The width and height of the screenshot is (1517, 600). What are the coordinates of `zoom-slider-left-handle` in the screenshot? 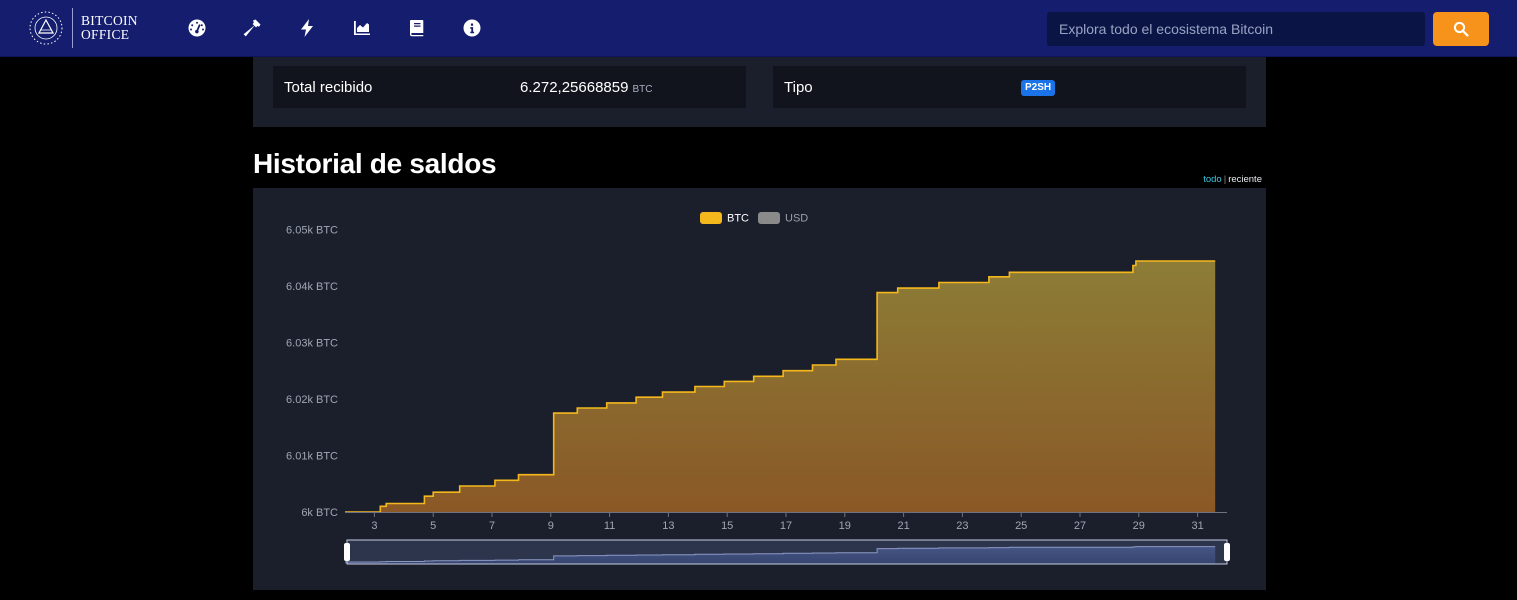 It's located at (347, 552).